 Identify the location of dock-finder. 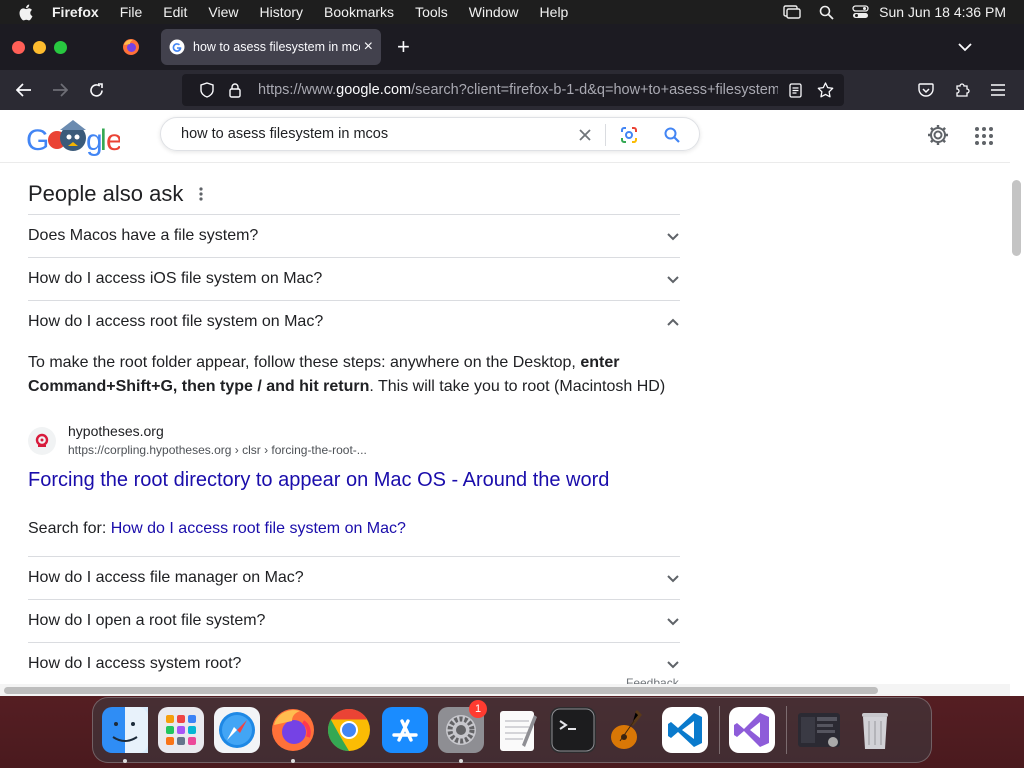
(125, 734).